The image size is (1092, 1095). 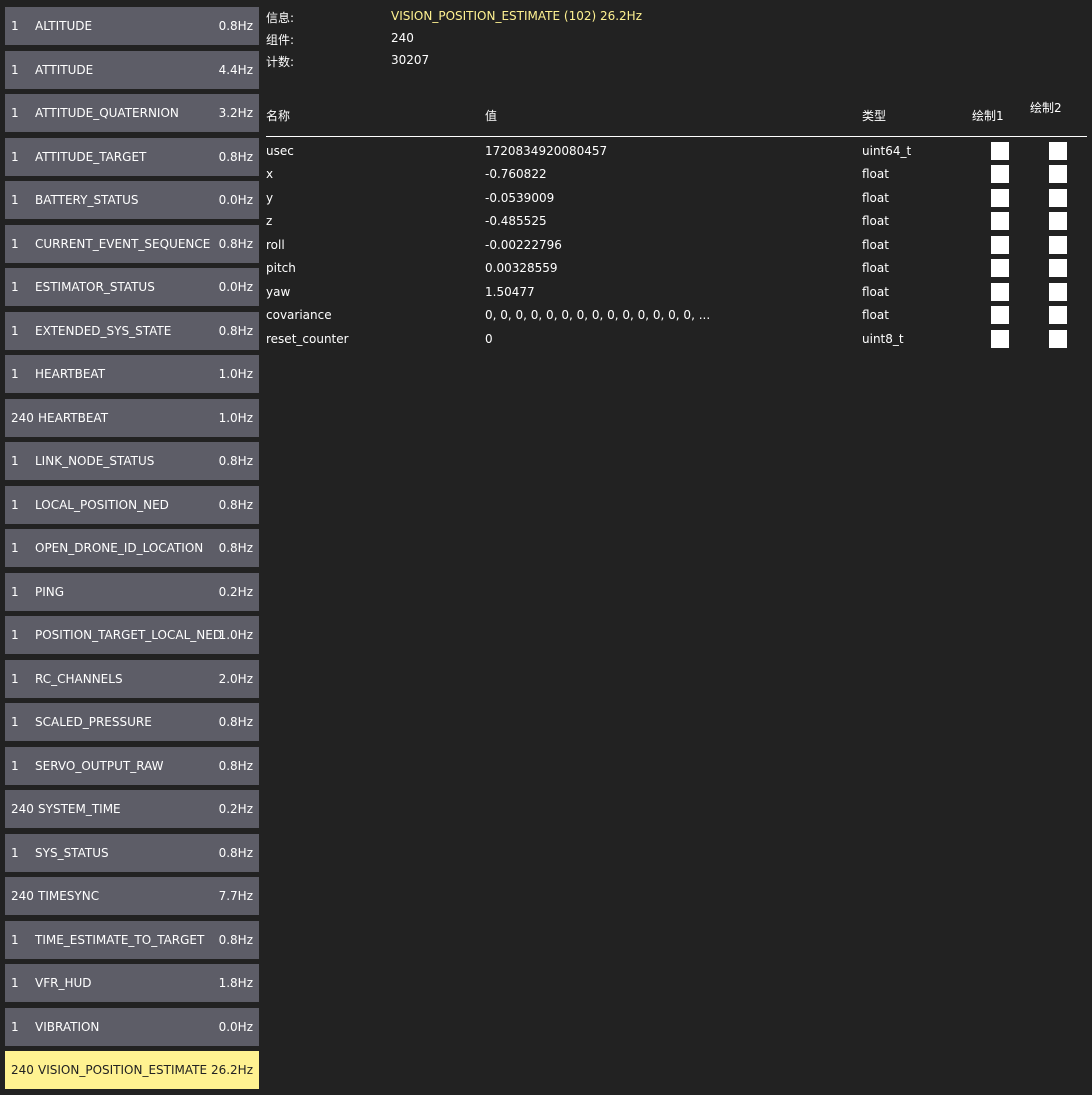 I want to click on message-button: 1 RC_CHANNELS 2.0Hz, so click(x=132, y=678).